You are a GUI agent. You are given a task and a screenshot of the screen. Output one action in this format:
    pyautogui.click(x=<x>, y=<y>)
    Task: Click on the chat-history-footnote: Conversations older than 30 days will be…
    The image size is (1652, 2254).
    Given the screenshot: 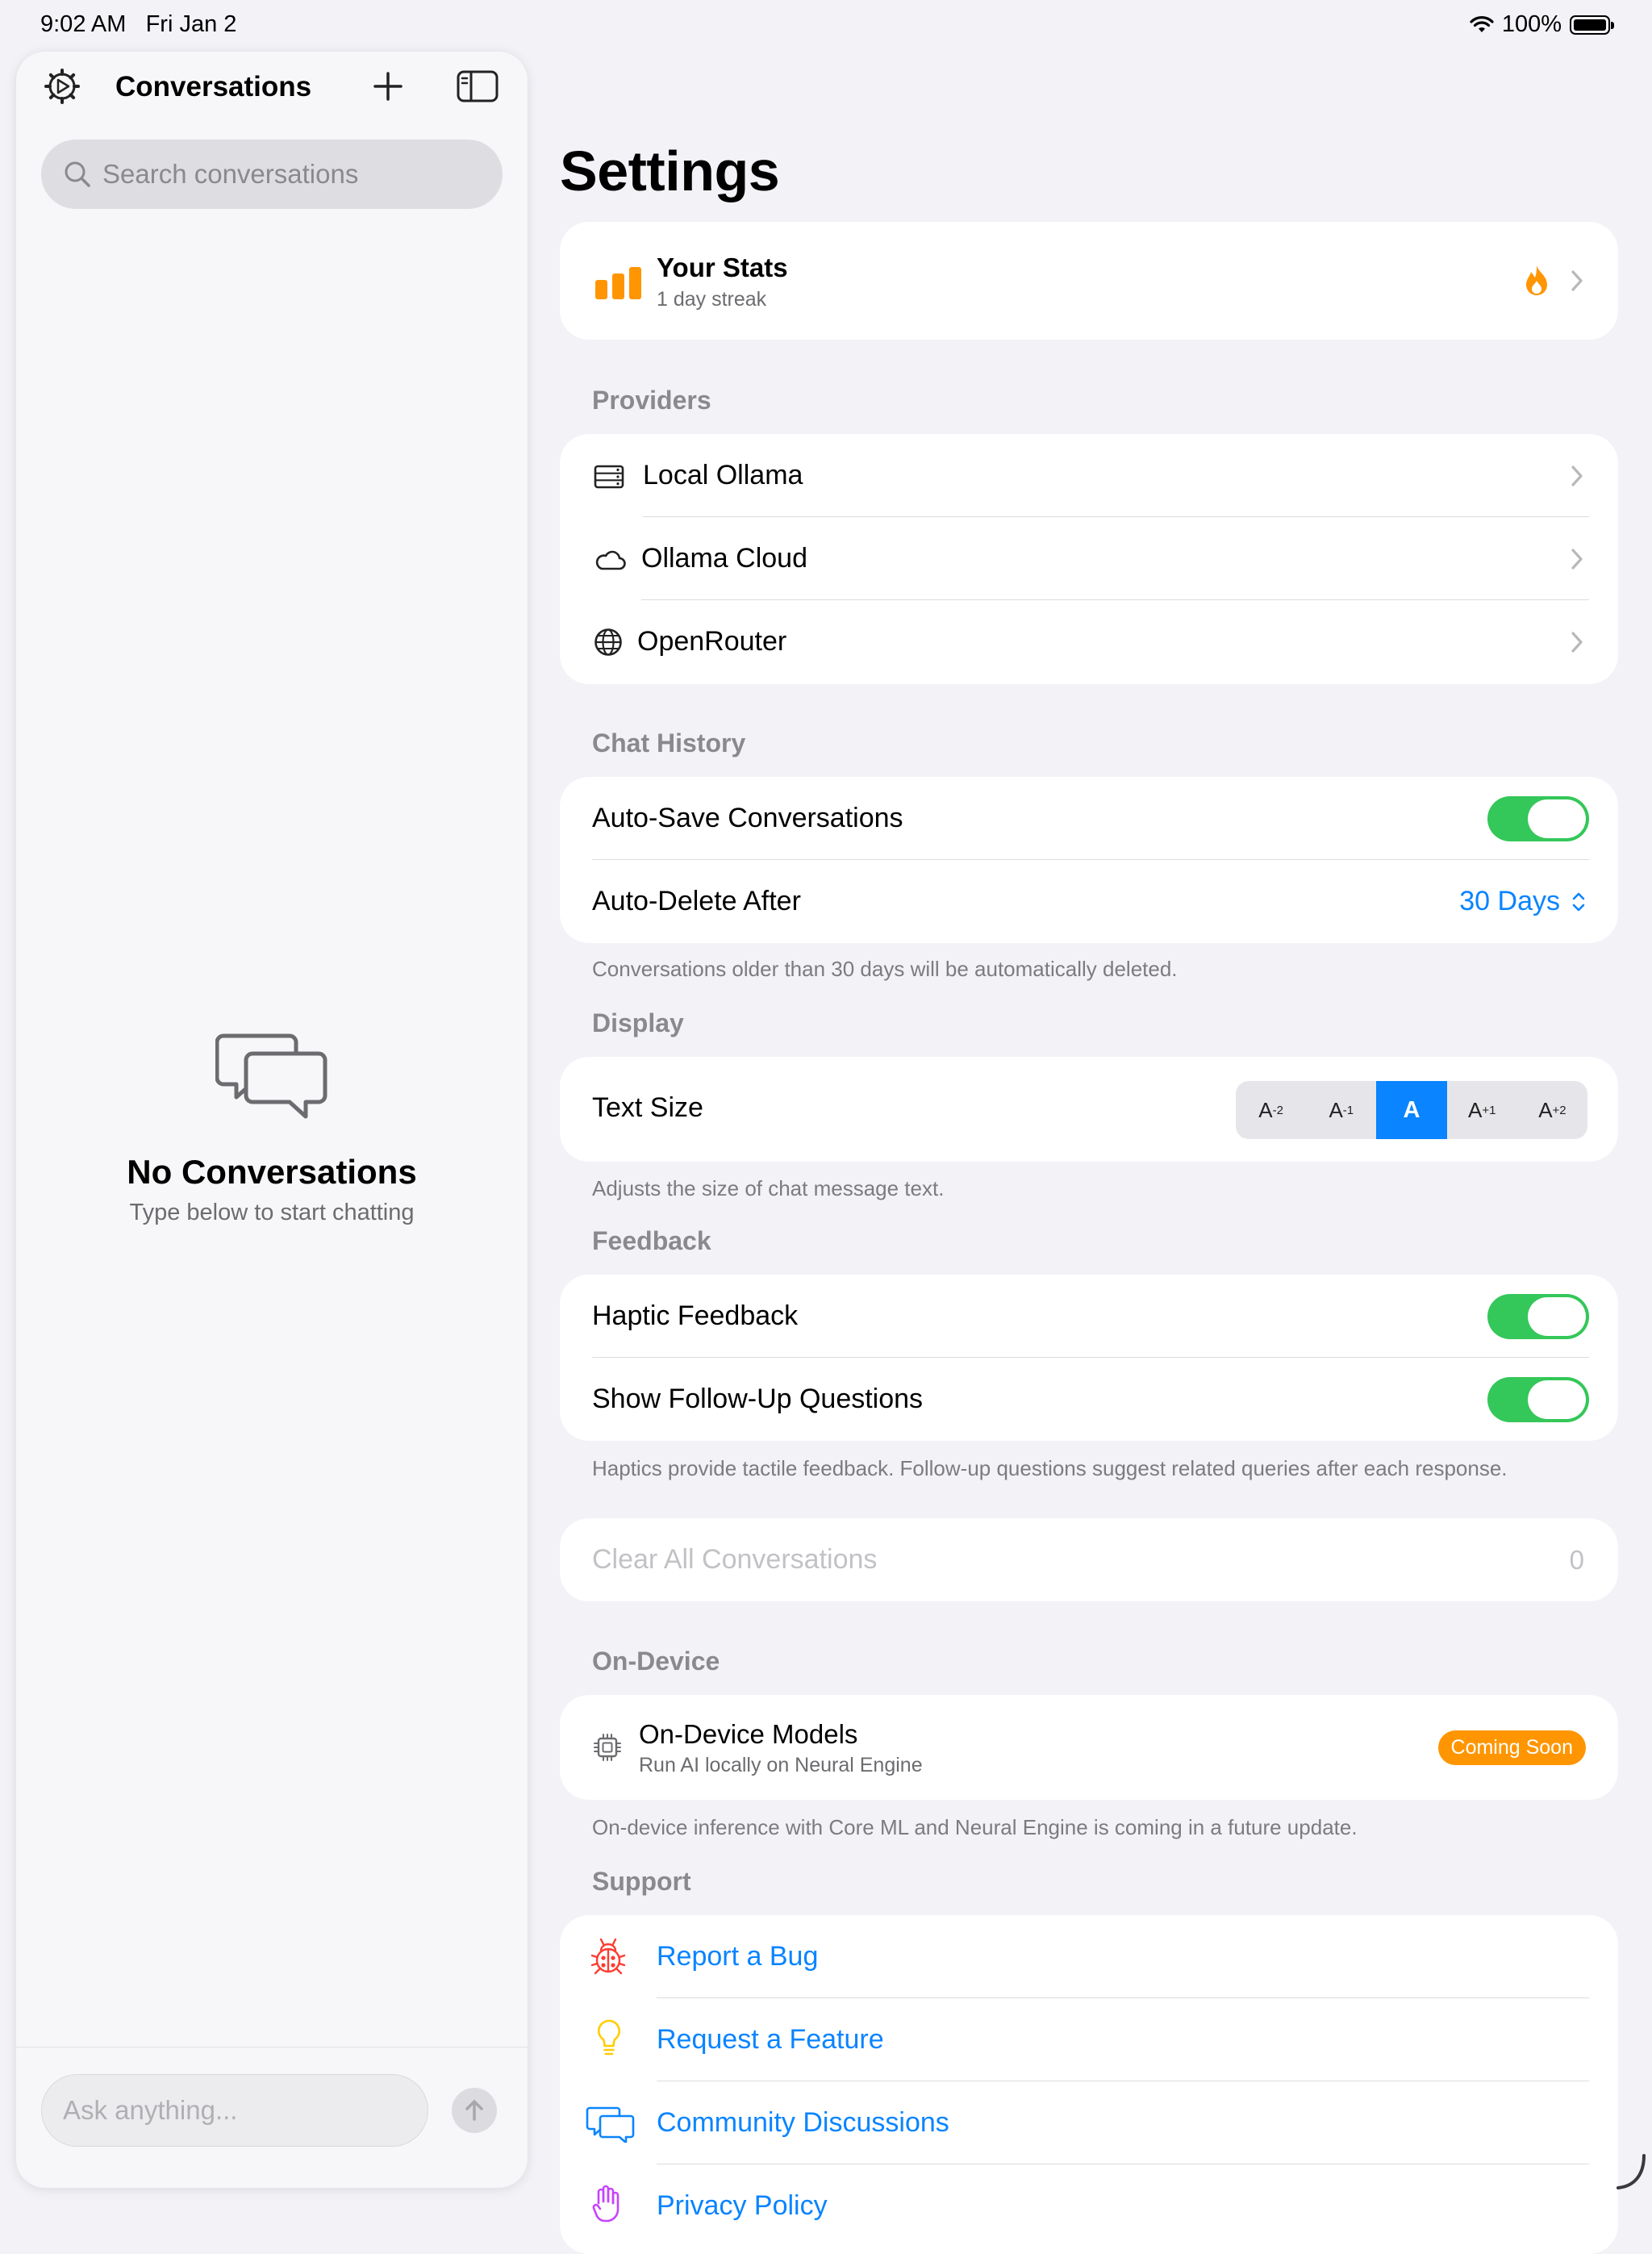 What is the action you would take?
    pyautogui.click(x=885, y=969)
    